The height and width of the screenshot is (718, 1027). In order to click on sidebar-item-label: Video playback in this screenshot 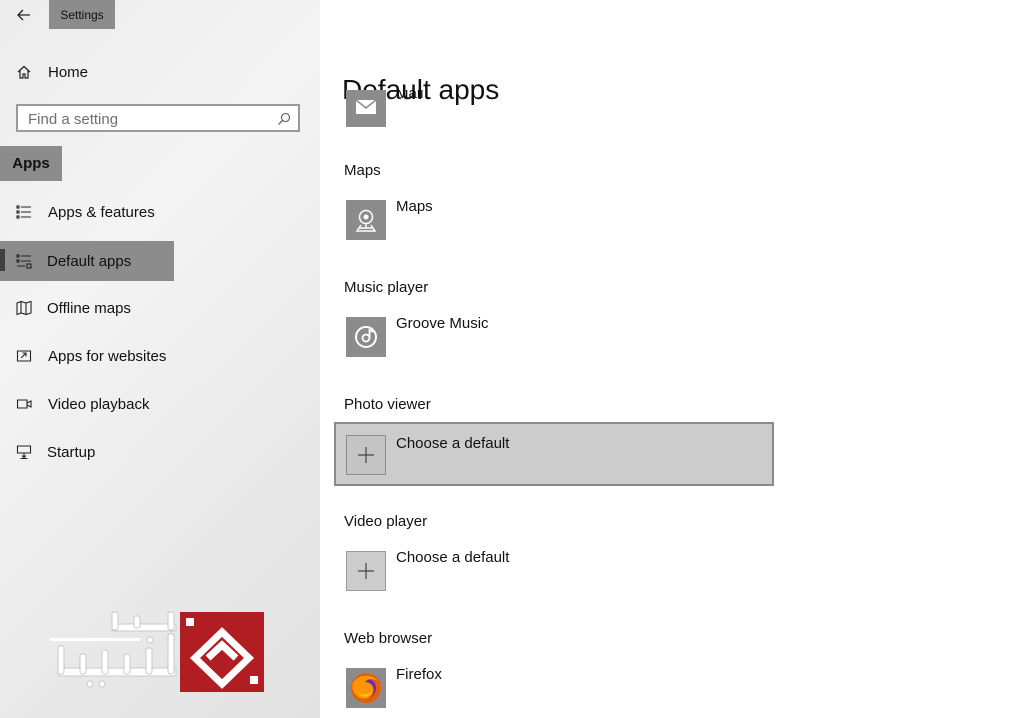, I will do `click(99, 404)`.